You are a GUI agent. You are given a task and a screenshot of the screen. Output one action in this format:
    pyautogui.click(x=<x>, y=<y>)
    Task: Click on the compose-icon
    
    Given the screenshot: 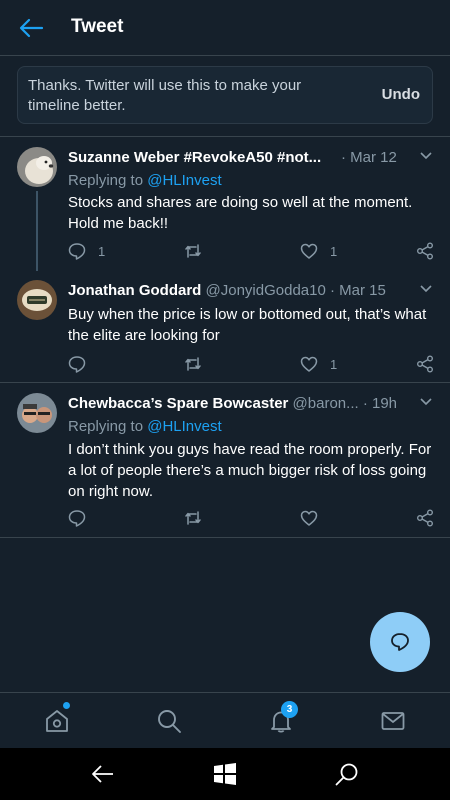 What is the action you would take?
    pyautogui.click(x=400, y=642)
    